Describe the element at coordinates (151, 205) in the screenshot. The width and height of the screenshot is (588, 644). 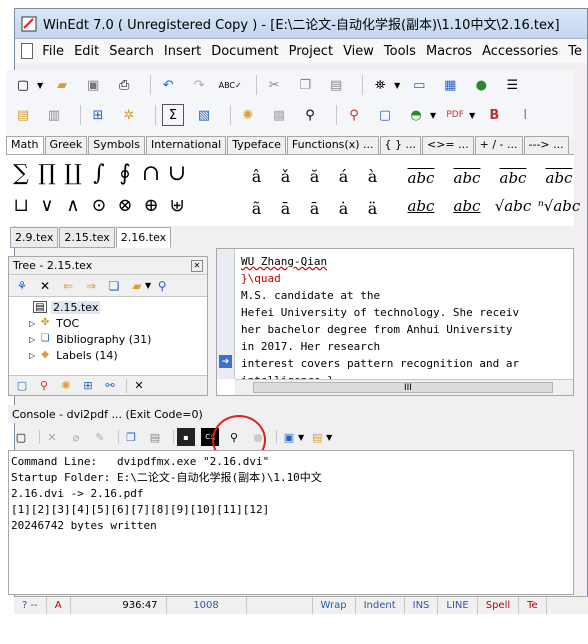
I see `symbol-button: ⊕` at that location.